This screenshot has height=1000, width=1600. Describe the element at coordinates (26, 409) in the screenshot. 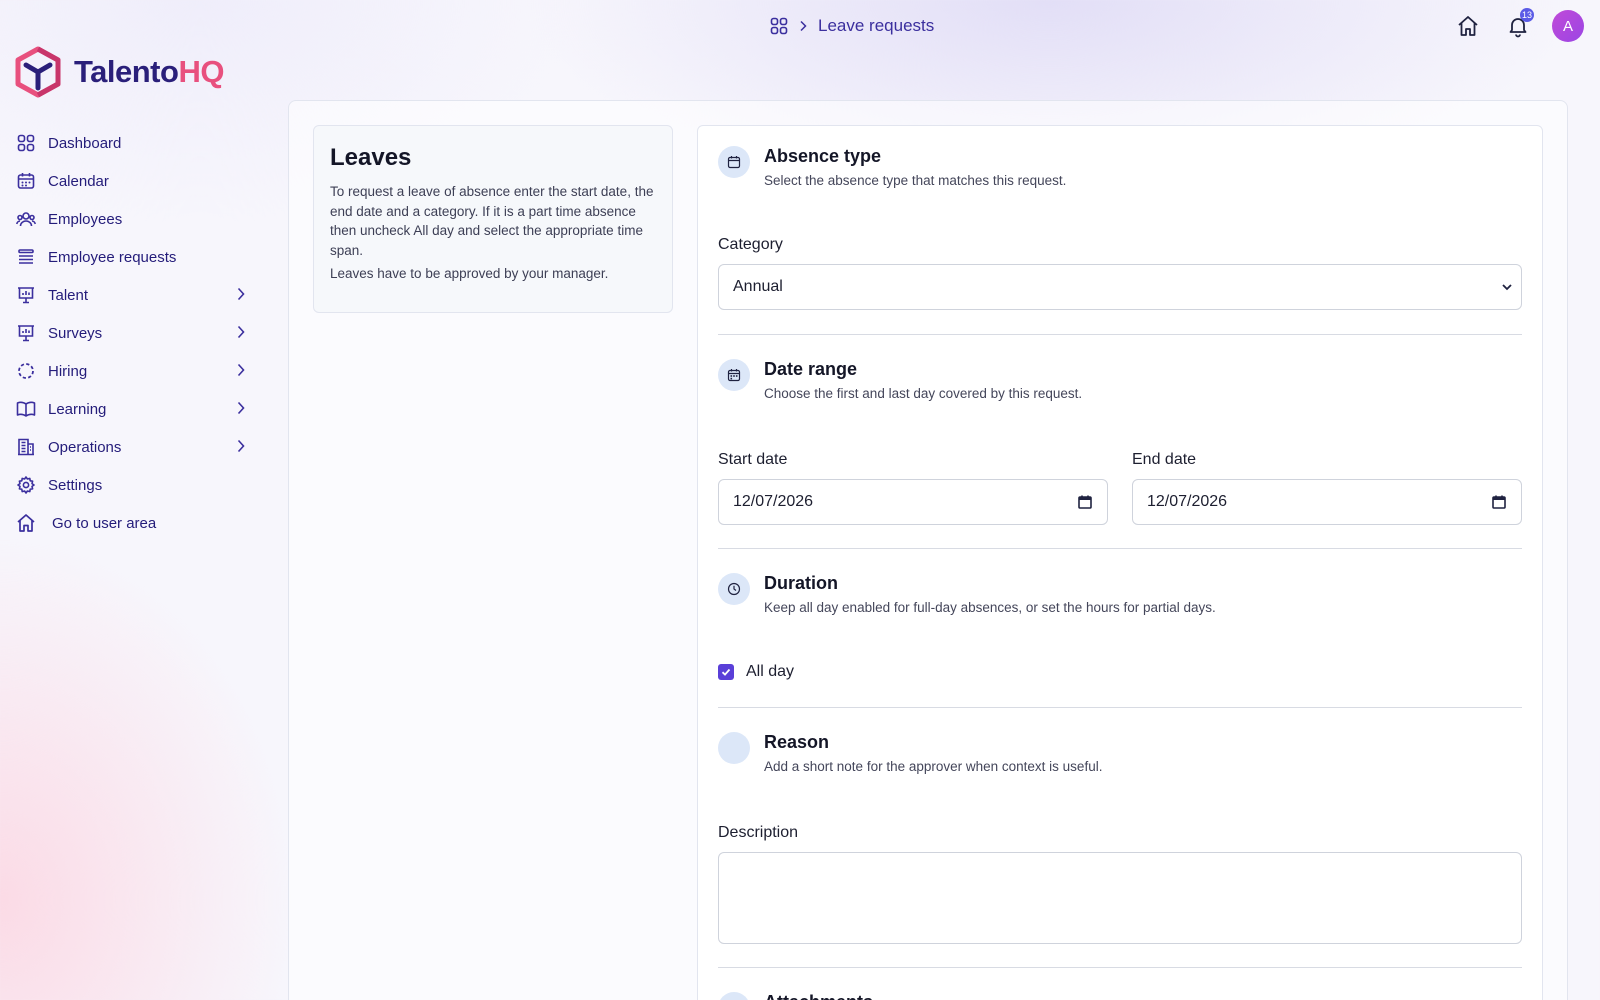

I see `book-icon` at that location.